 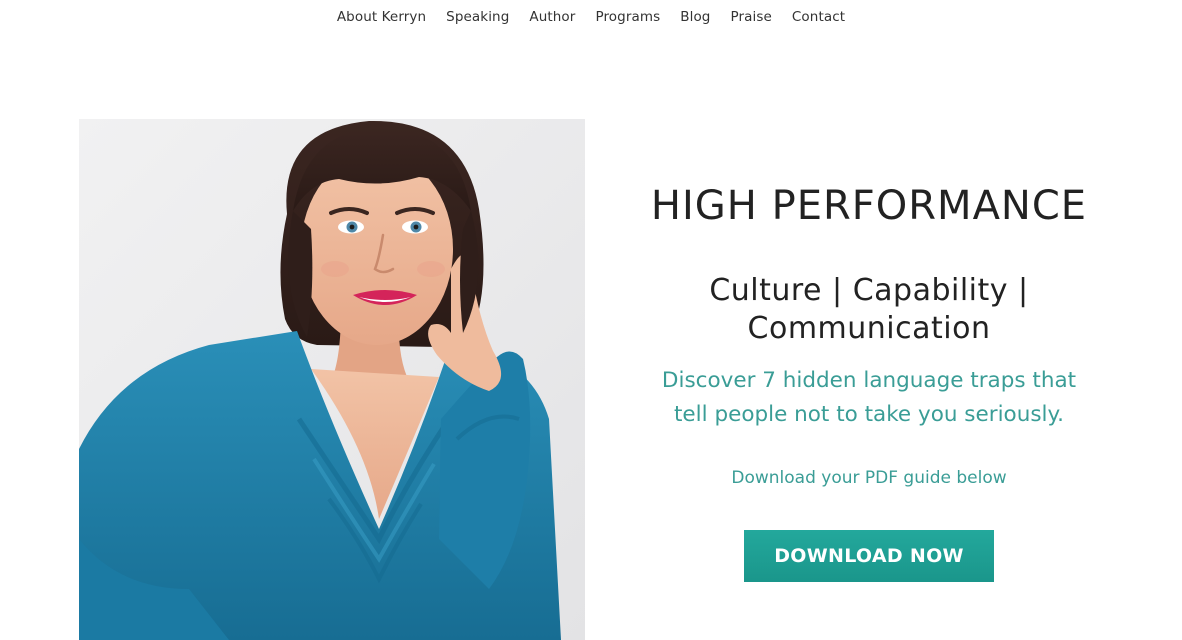 What do you see at coordinates (869, 478) in the screenshot?
I see `download-note: Download your PDF guide below` at bounding box center [869, 478].